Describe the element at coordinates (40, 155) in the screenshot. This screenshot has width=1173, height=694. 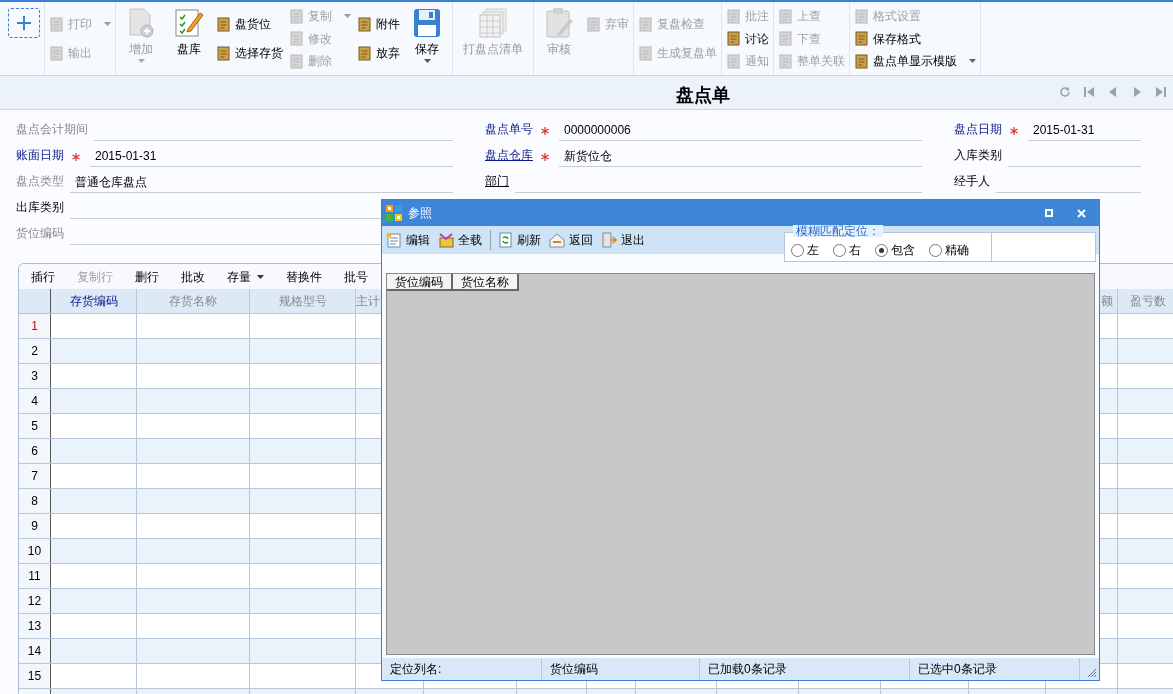
I see `field-label: 账面日期` at that location.